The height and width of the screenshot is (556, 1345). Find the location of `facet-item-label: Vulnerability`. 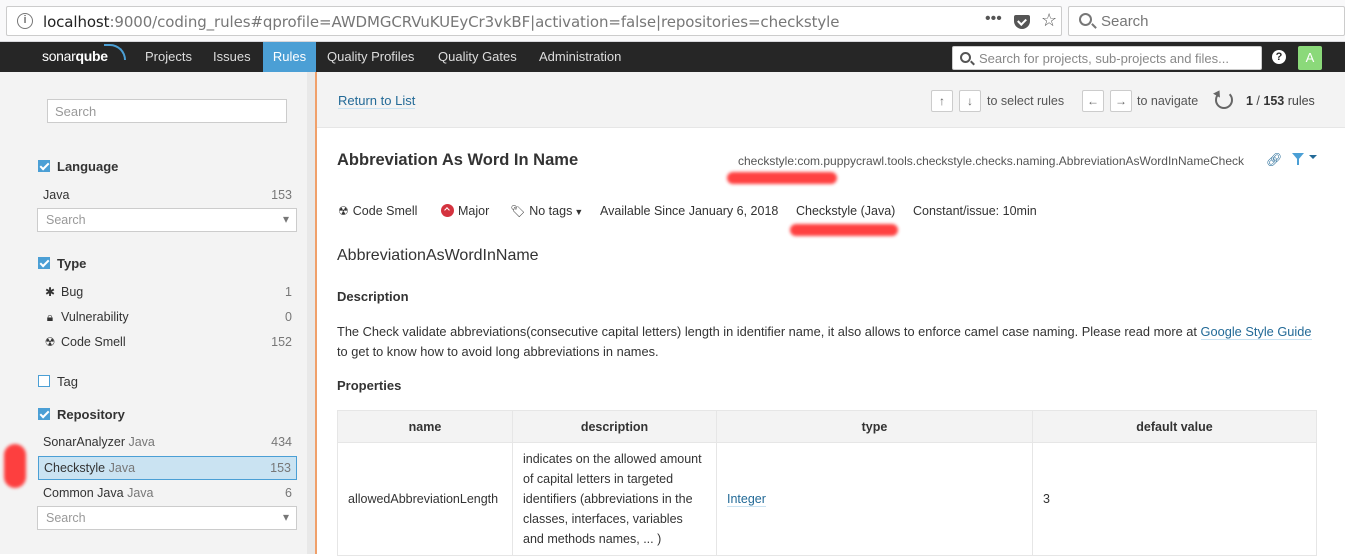

facet-item-label: Vulnerability is located at coordinates (95, 317).